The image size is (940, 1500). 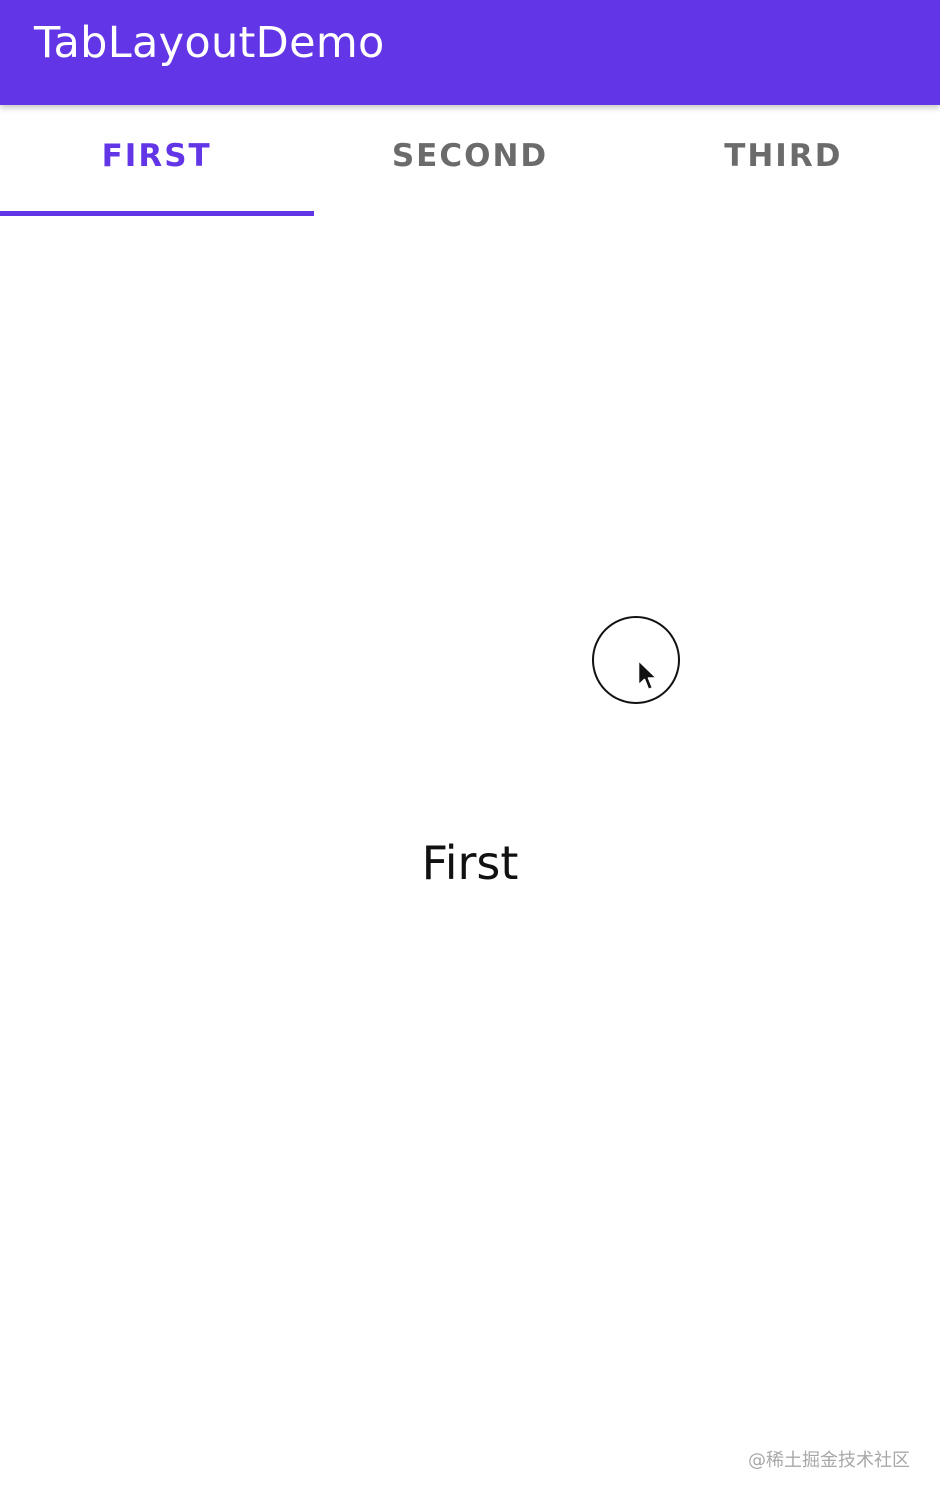 I want to click on tab-bar: FIRST SECOND THIRD, so click(x=470, y=161).